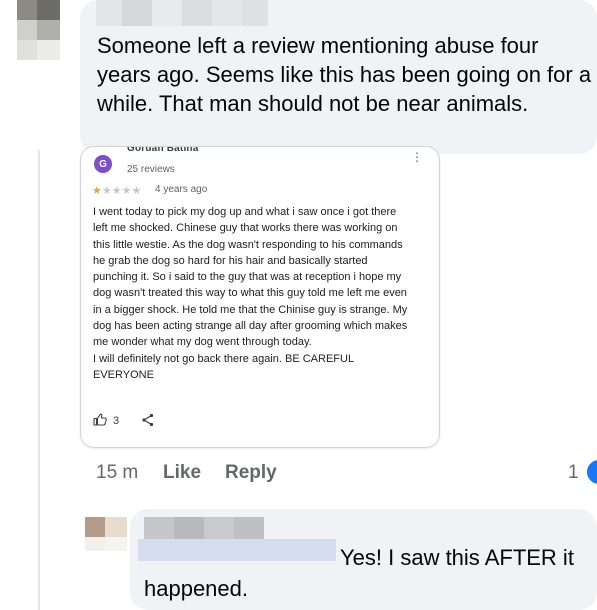 The height and width of the screenshot is (610, 597). What do you see at coordinates (97, 191) in the screenshot?
I see `star-filled-icon: ★` at bounding box center [97, 191].